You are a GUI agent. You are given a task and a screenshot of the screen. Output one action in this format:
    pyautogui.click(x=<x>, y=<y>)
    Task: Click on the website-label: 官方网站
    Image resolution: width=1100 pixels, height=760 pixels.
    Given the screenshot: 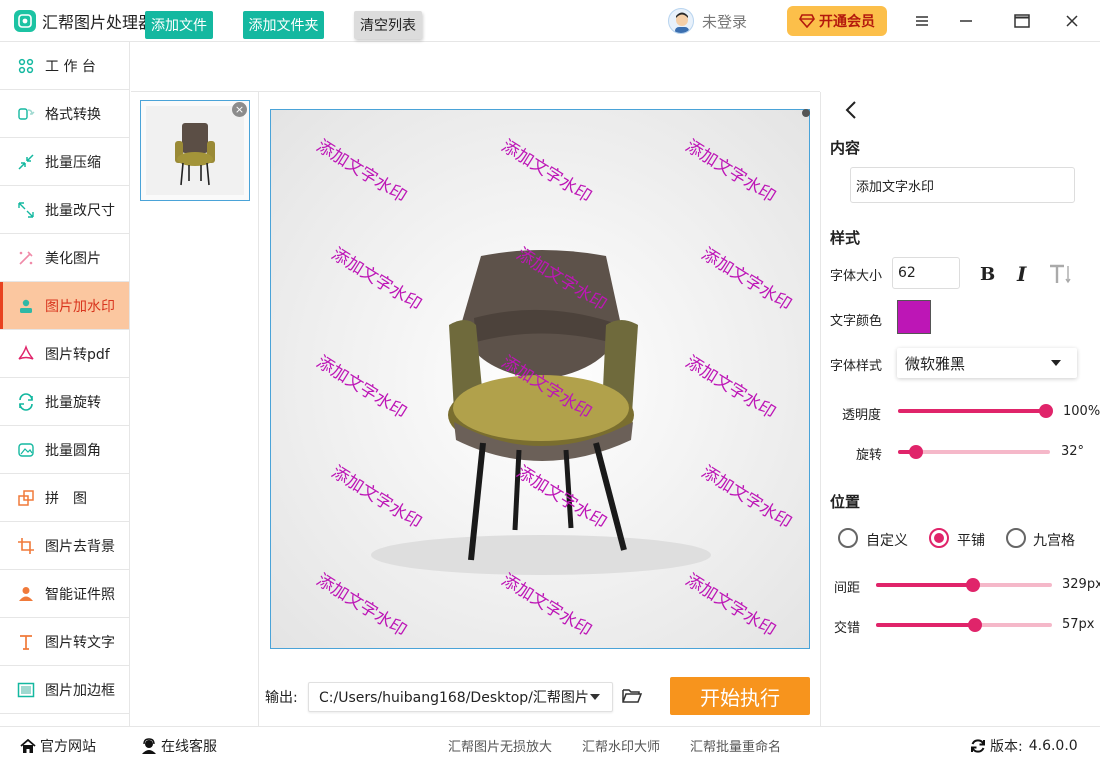 What is the action you would take?
    pyautogui.click(x=68, y=747)
    